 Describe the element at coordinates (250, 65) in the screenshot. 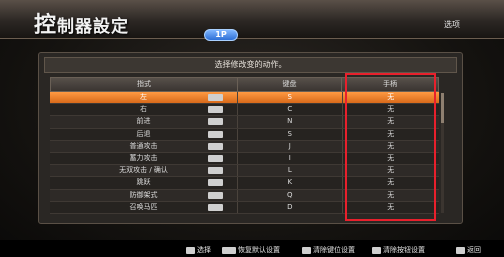

I see `instruction-prompt: 选择修改变的动作。` at that location.